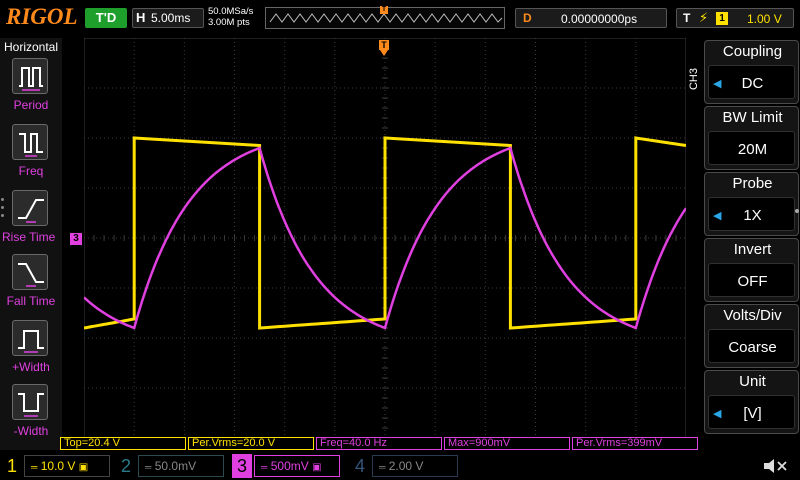 This screenshot has width=800, height=480. I want to click on channel-2-number: 2, so click(125, 466).